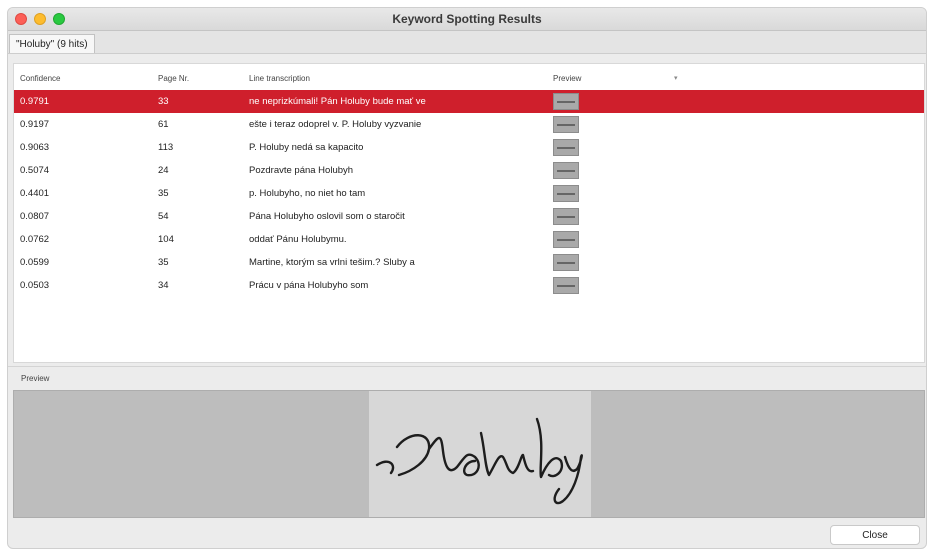 The image size is (935, 555). I want to click on table-row: 0.5074 24 Pozdravte pána Holubyh, so click(469, 170).